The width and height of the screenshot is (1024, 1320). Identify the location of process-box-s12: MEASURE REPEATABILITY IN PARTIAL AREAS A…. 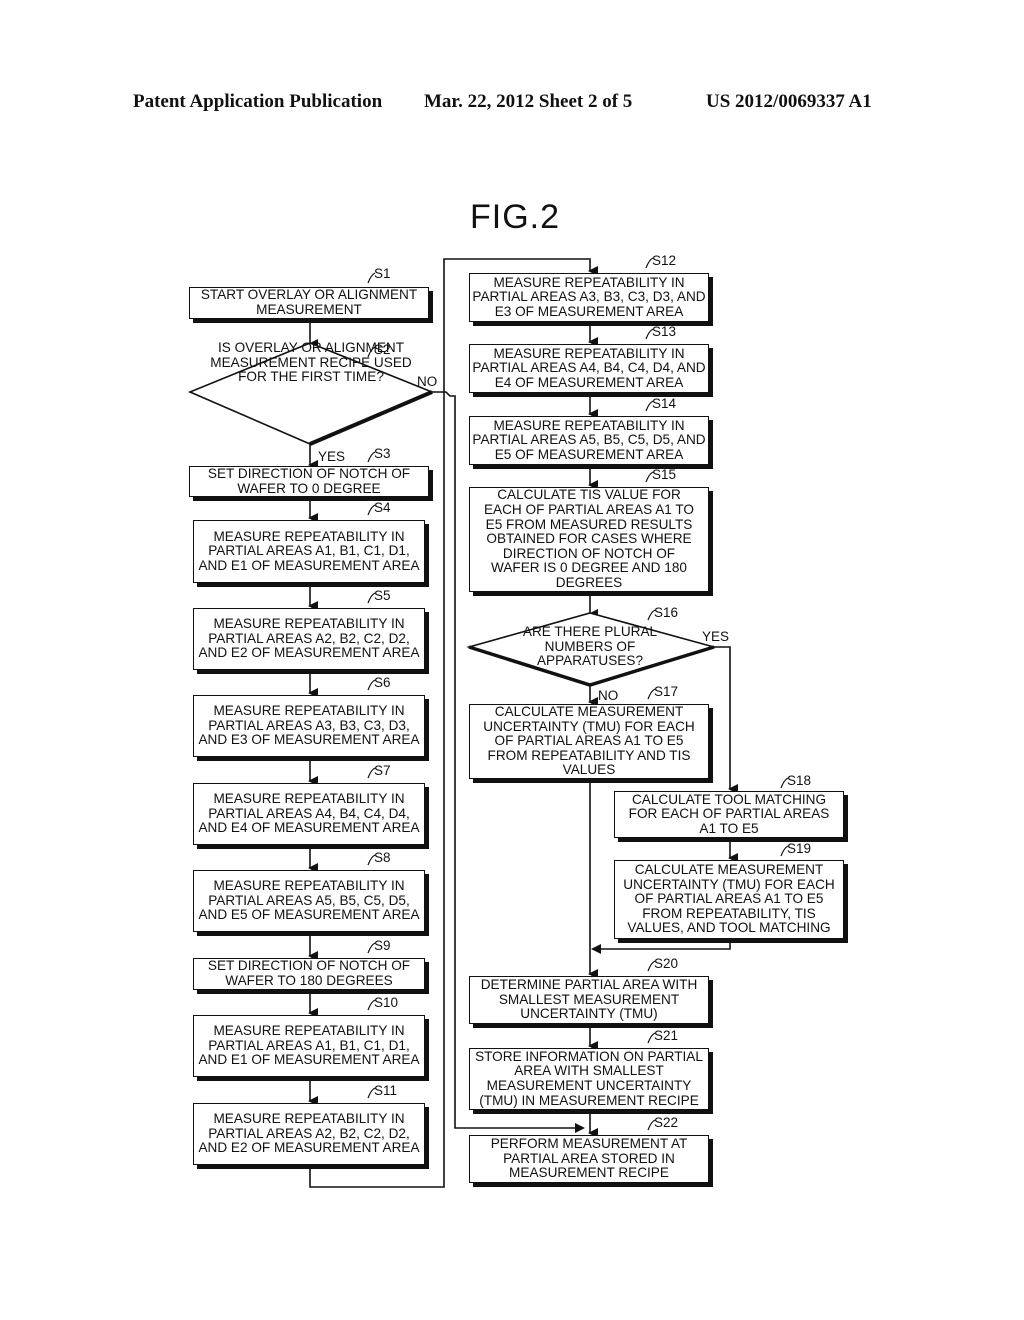
(589, 297).